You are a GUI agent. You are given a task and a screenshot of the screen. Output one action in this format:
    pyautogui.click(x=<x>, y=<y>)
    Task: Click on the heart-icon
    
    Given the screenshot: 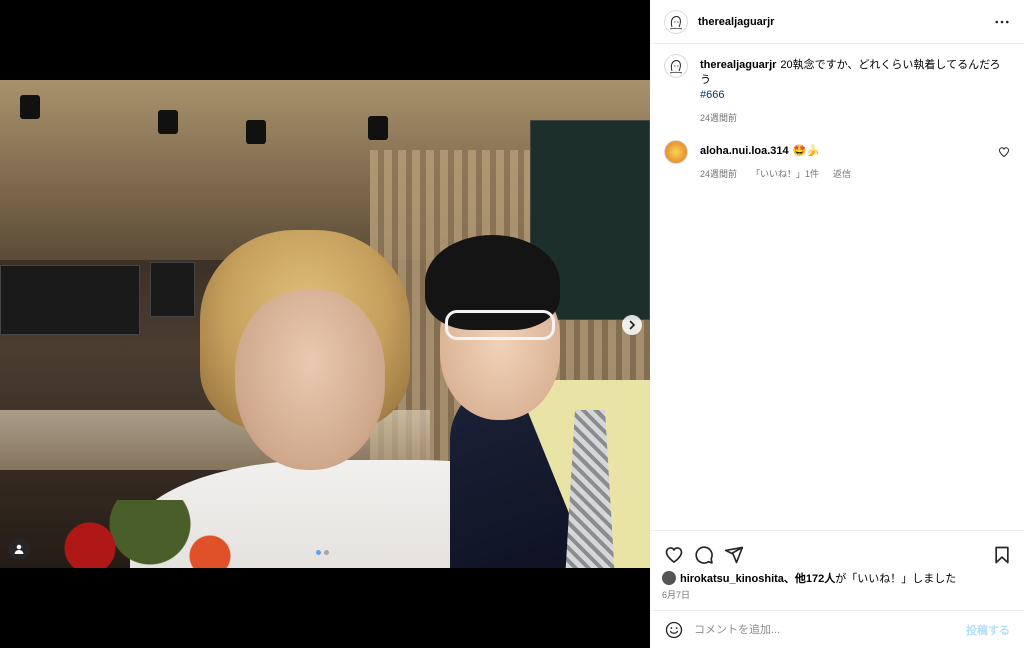 What is the action you would take?
    pyautogui.click(x=674, y=554)
    